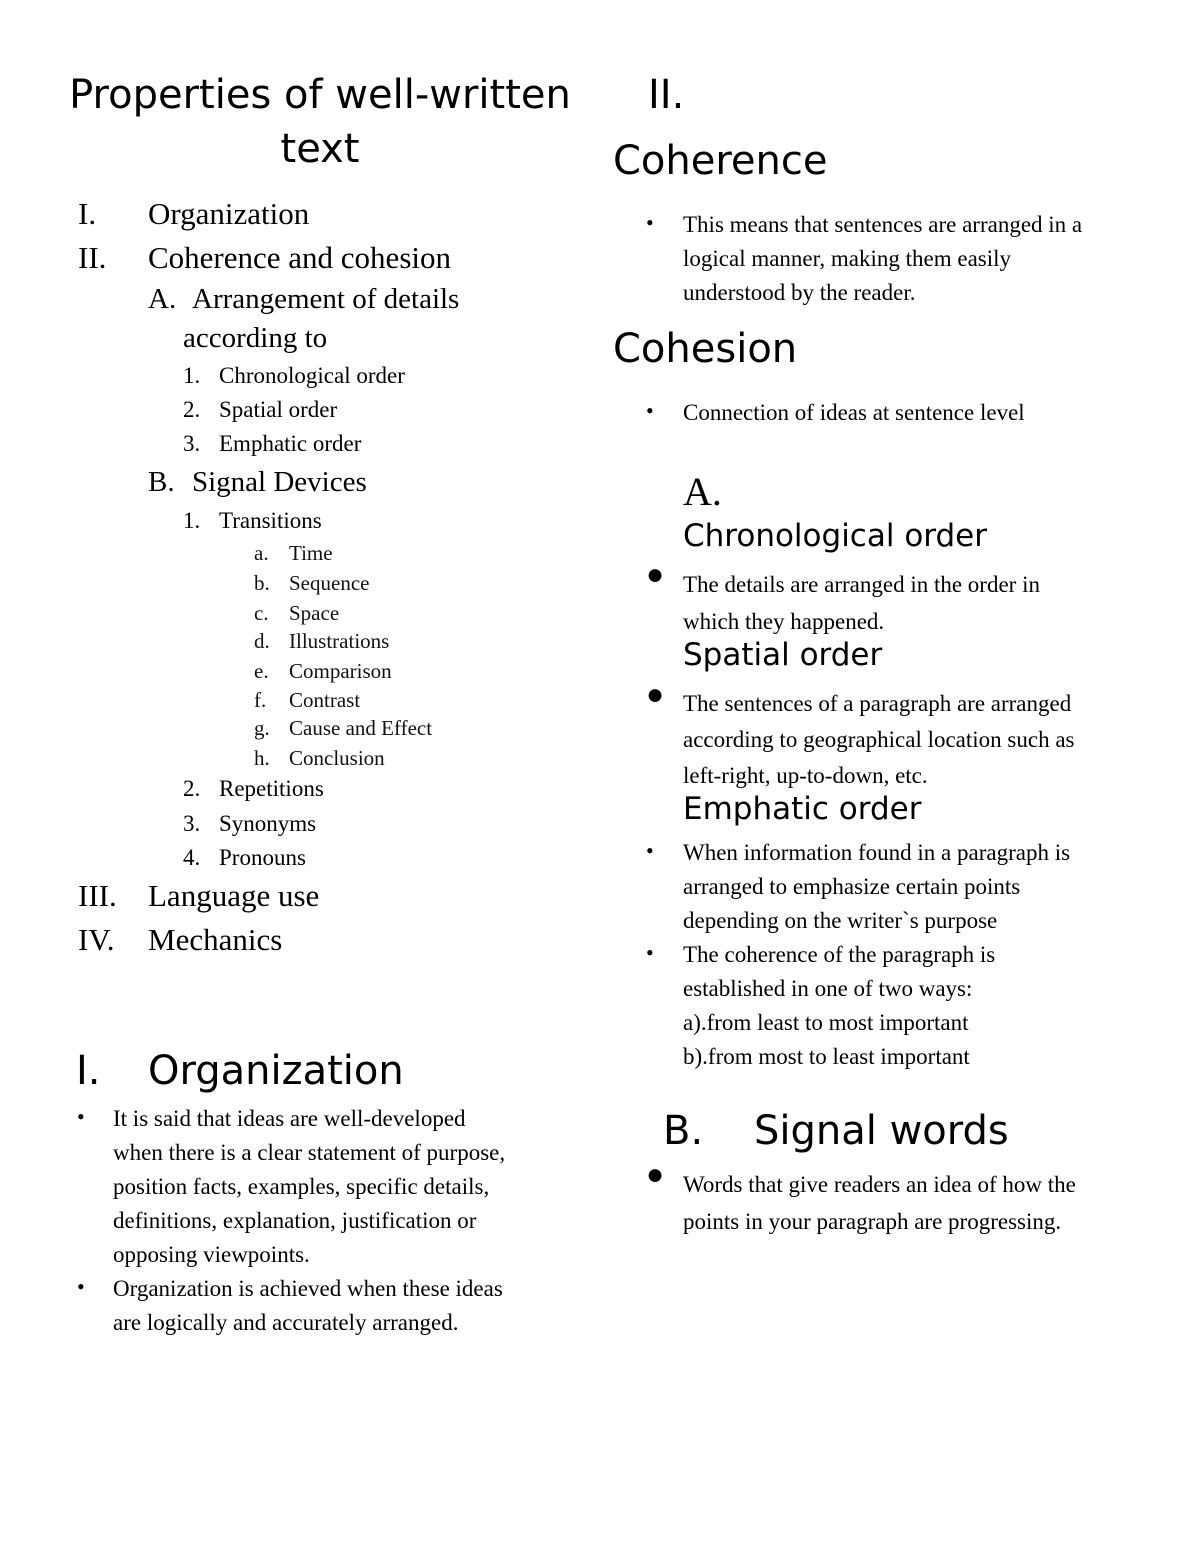 The image size is (1200, 1553). What do you see at coordinates (826, 1022) in the screenshot?
I see `text-line: a).from least to most important` at bounding box center [826, 1022].